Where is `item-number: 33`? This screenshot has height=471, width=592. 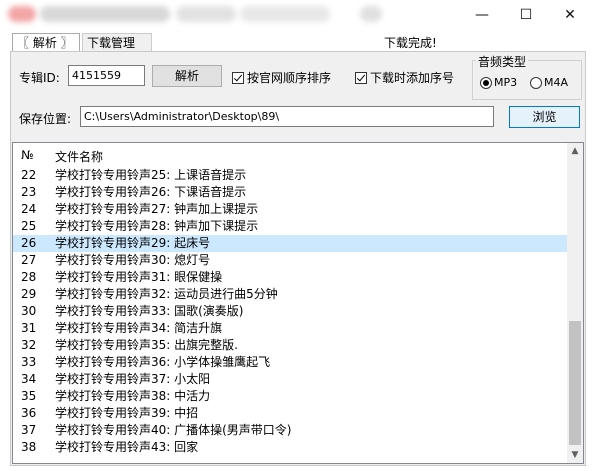 item-number: 33 is located at coordinates (29, 362).